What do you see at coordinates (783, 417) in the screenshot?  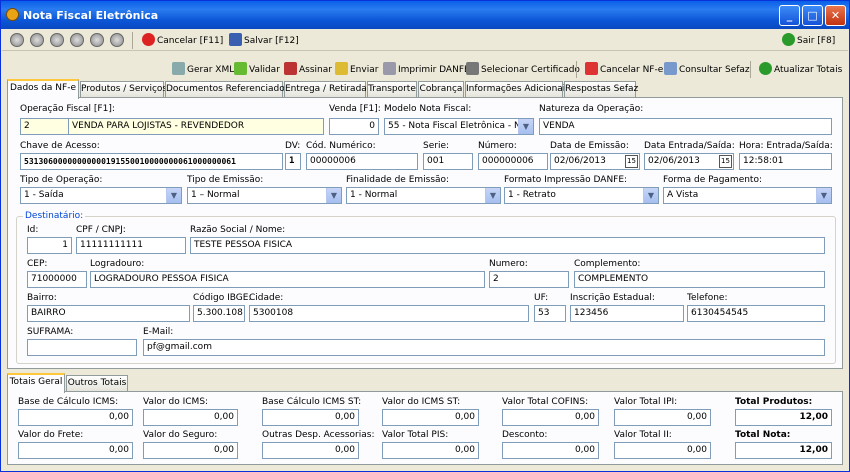 I see `total-produtos-field: 12,00` at bounding box center [783, 417].